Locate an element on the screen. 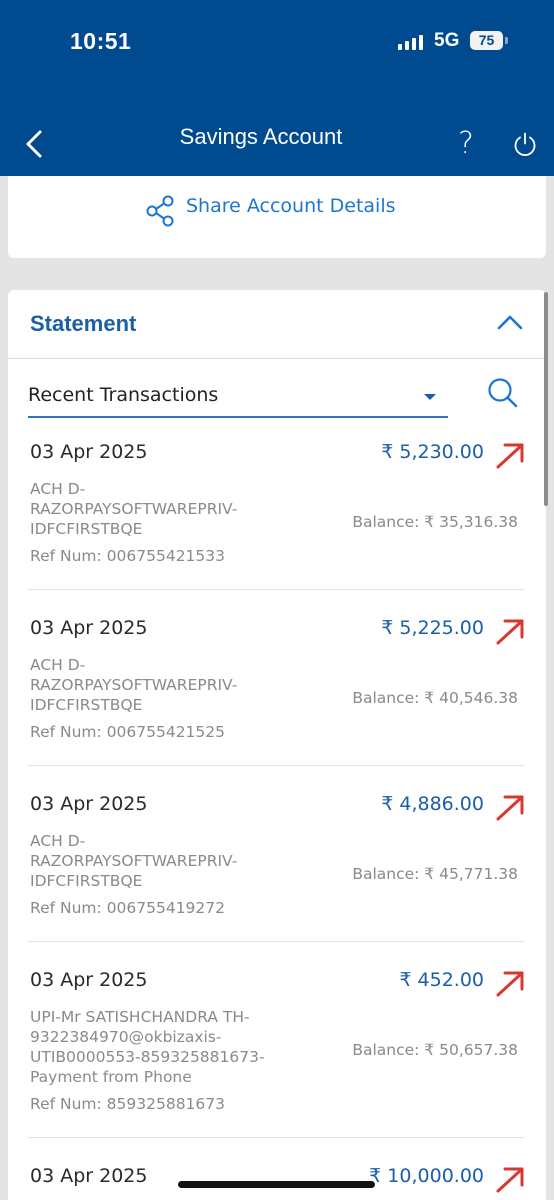 The width and height of the screenshot is (554, 1200). status-time: 10:51 is located at coordinates (101, 41).